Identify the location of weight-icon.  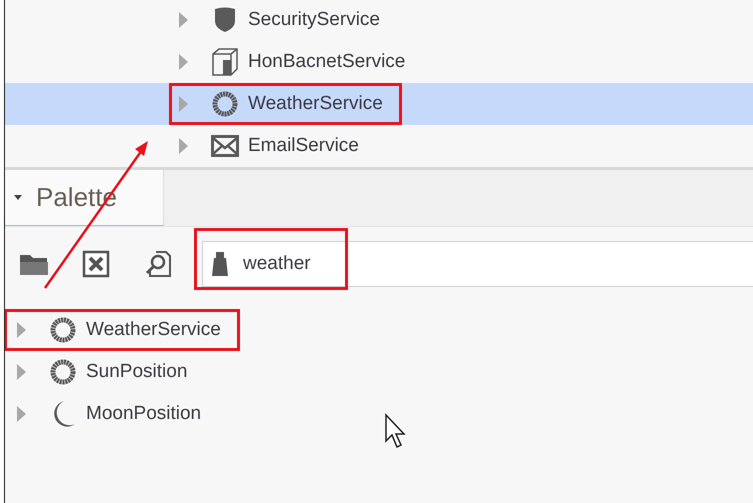
(220, 264).